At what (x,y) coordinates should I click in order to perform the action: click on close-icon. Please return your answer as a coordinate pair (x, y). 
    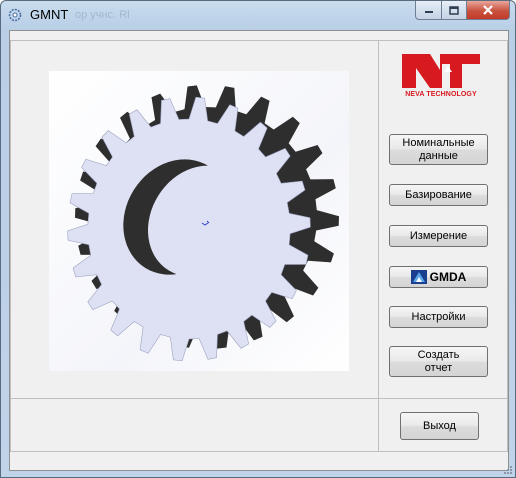
    Looking at the image, I should click on (488, 10).